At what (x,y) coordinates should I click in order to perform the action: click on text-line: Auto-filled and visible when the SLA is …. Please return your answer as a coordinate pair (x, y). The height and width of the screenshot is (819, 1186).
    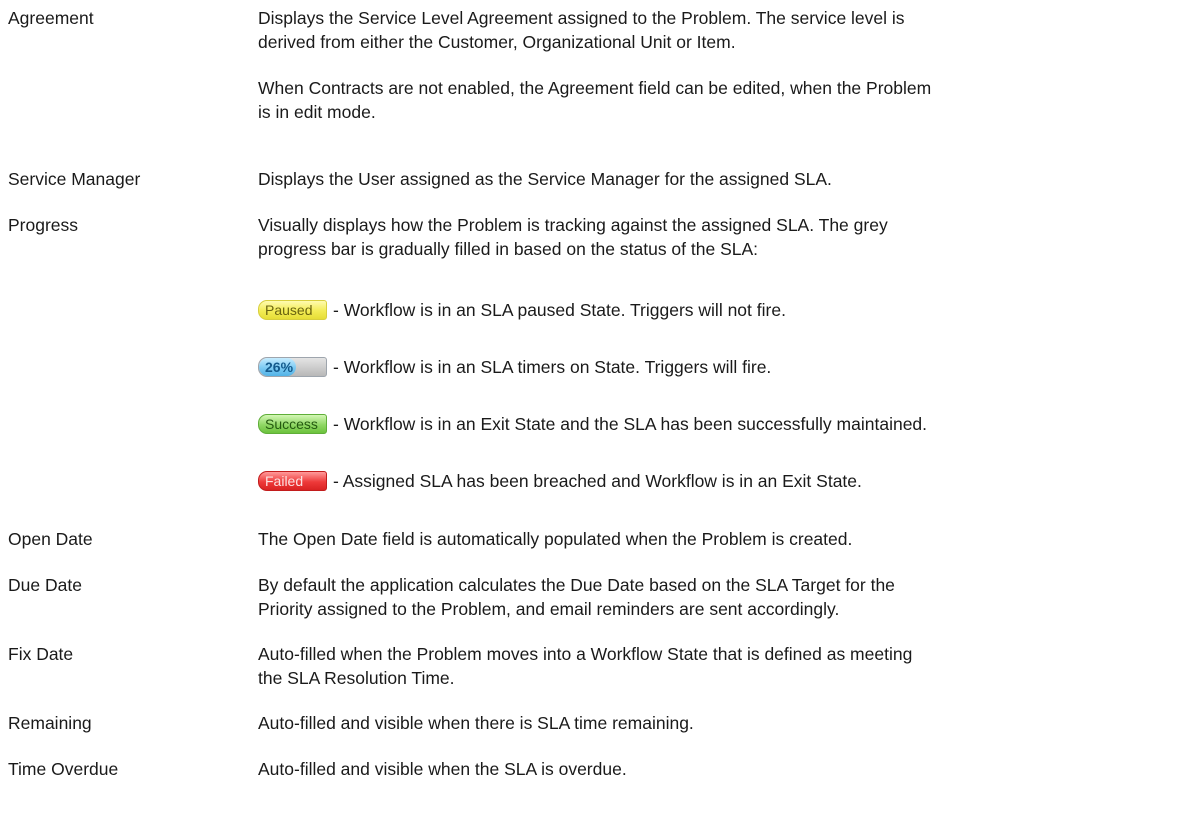
    Looking at the image, I should click on (442, 769).